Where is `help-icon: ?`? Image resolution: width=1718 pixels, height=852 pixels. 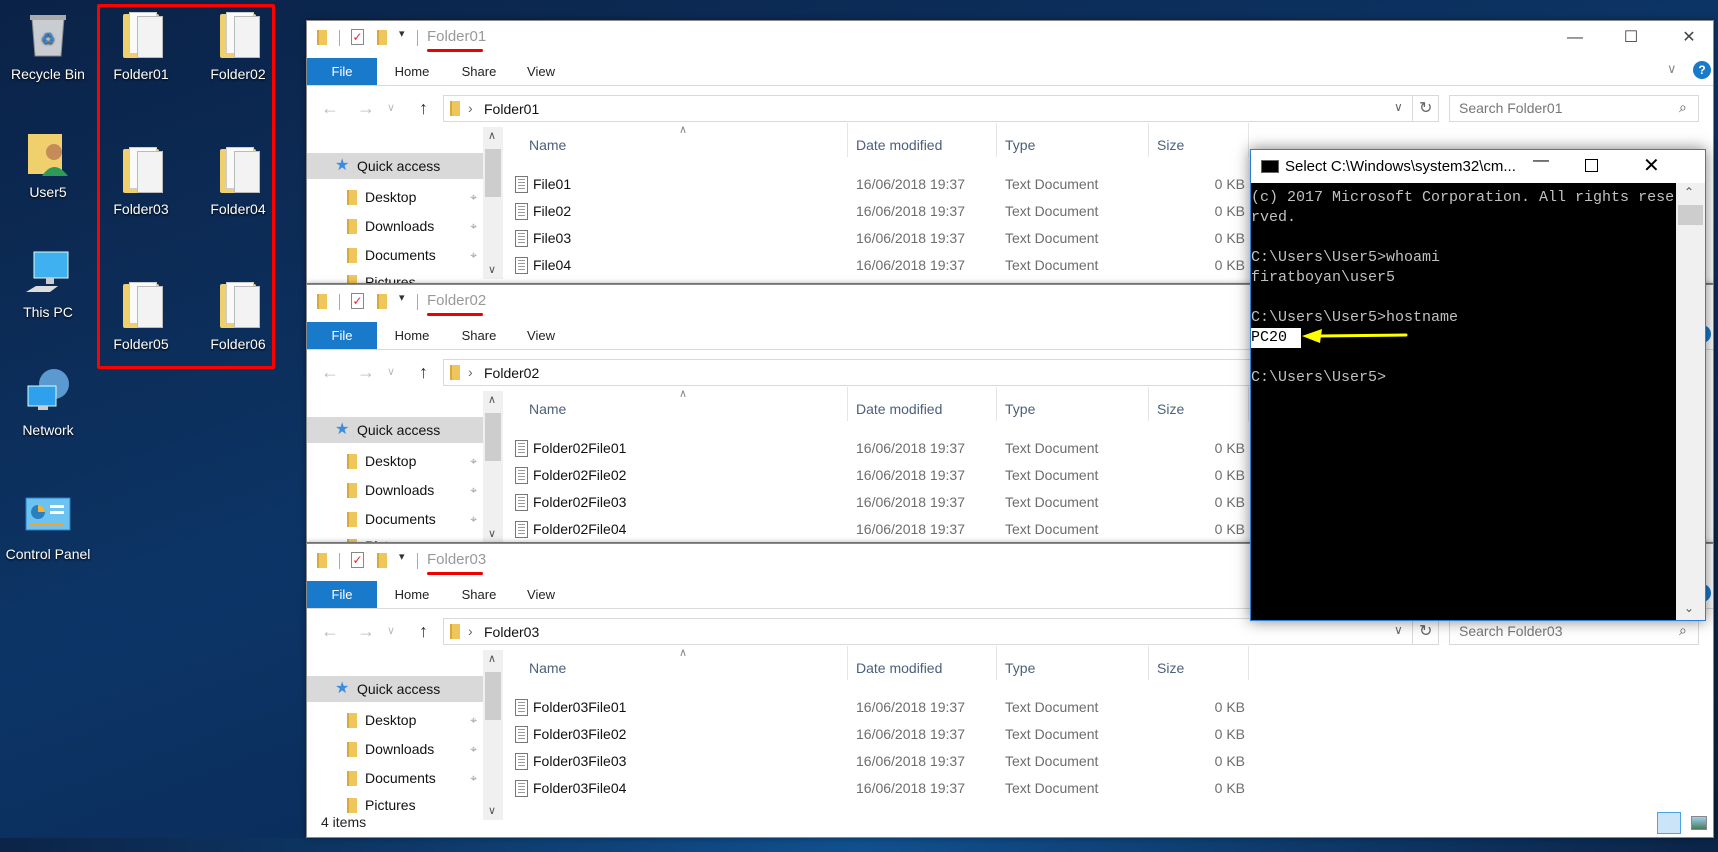 help-icon: ? is located at coordinates (1702, 70).